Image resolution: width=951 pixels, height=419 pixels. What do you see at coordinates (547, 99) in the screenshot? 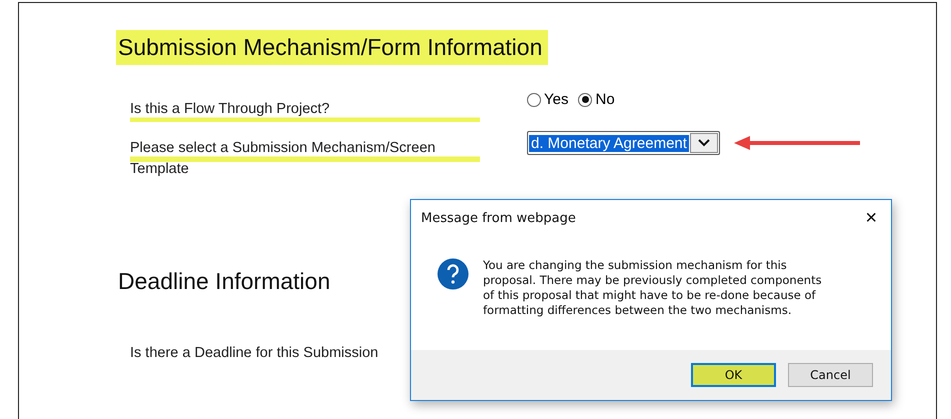
I see `radio-option: Yes` at bounding box center [547, 99].